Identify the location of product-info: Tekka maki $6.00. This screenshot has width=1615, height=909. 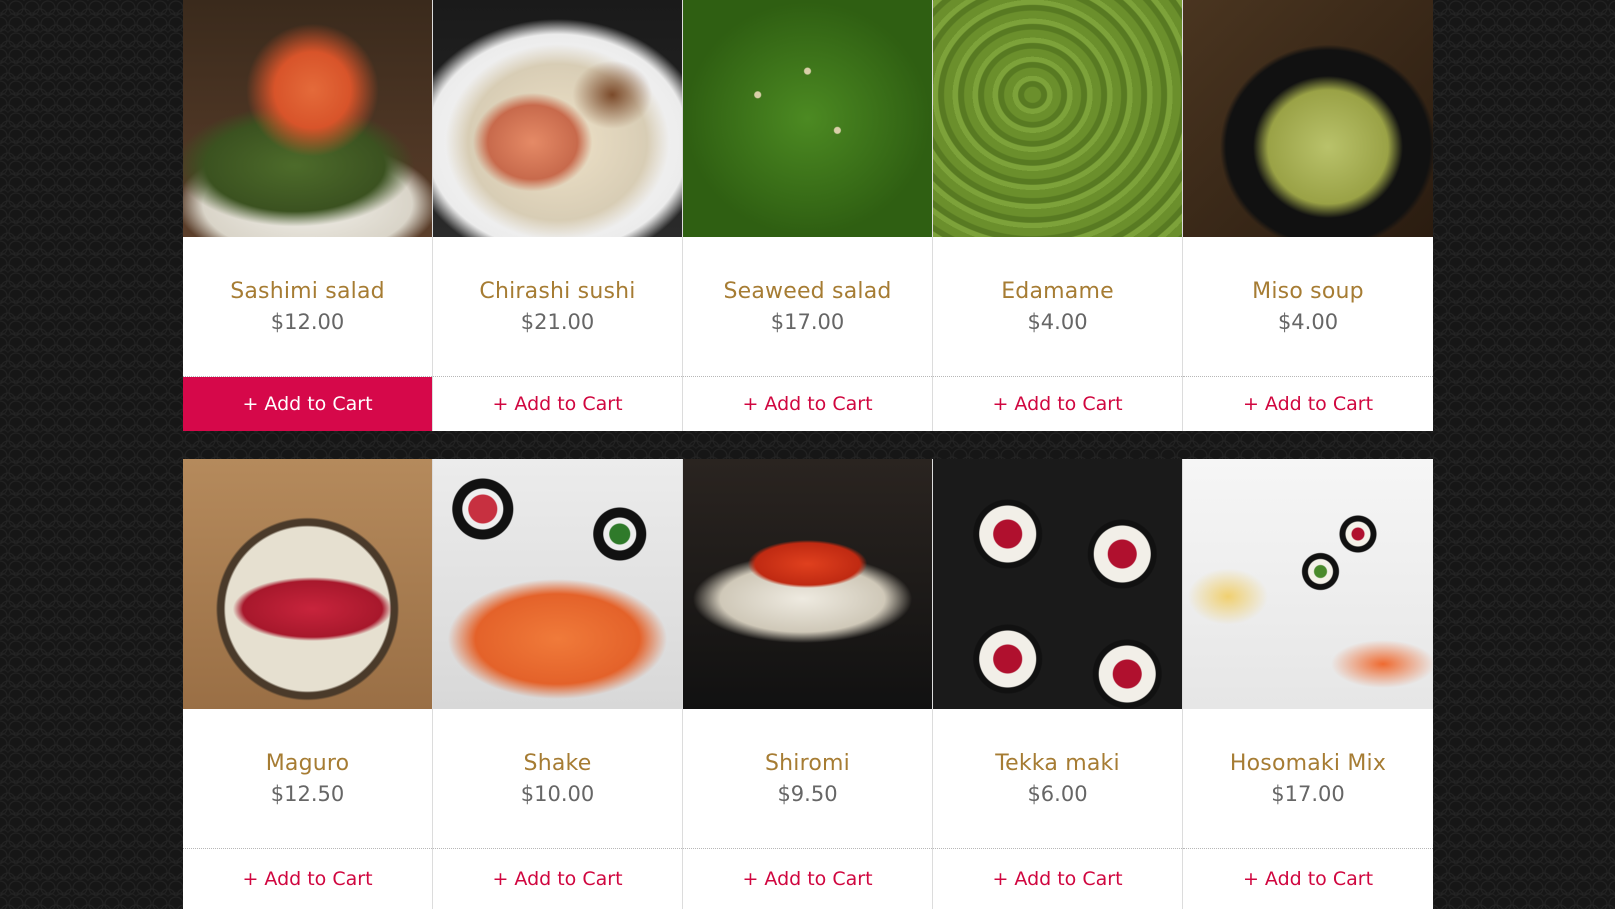
(1057, 779).